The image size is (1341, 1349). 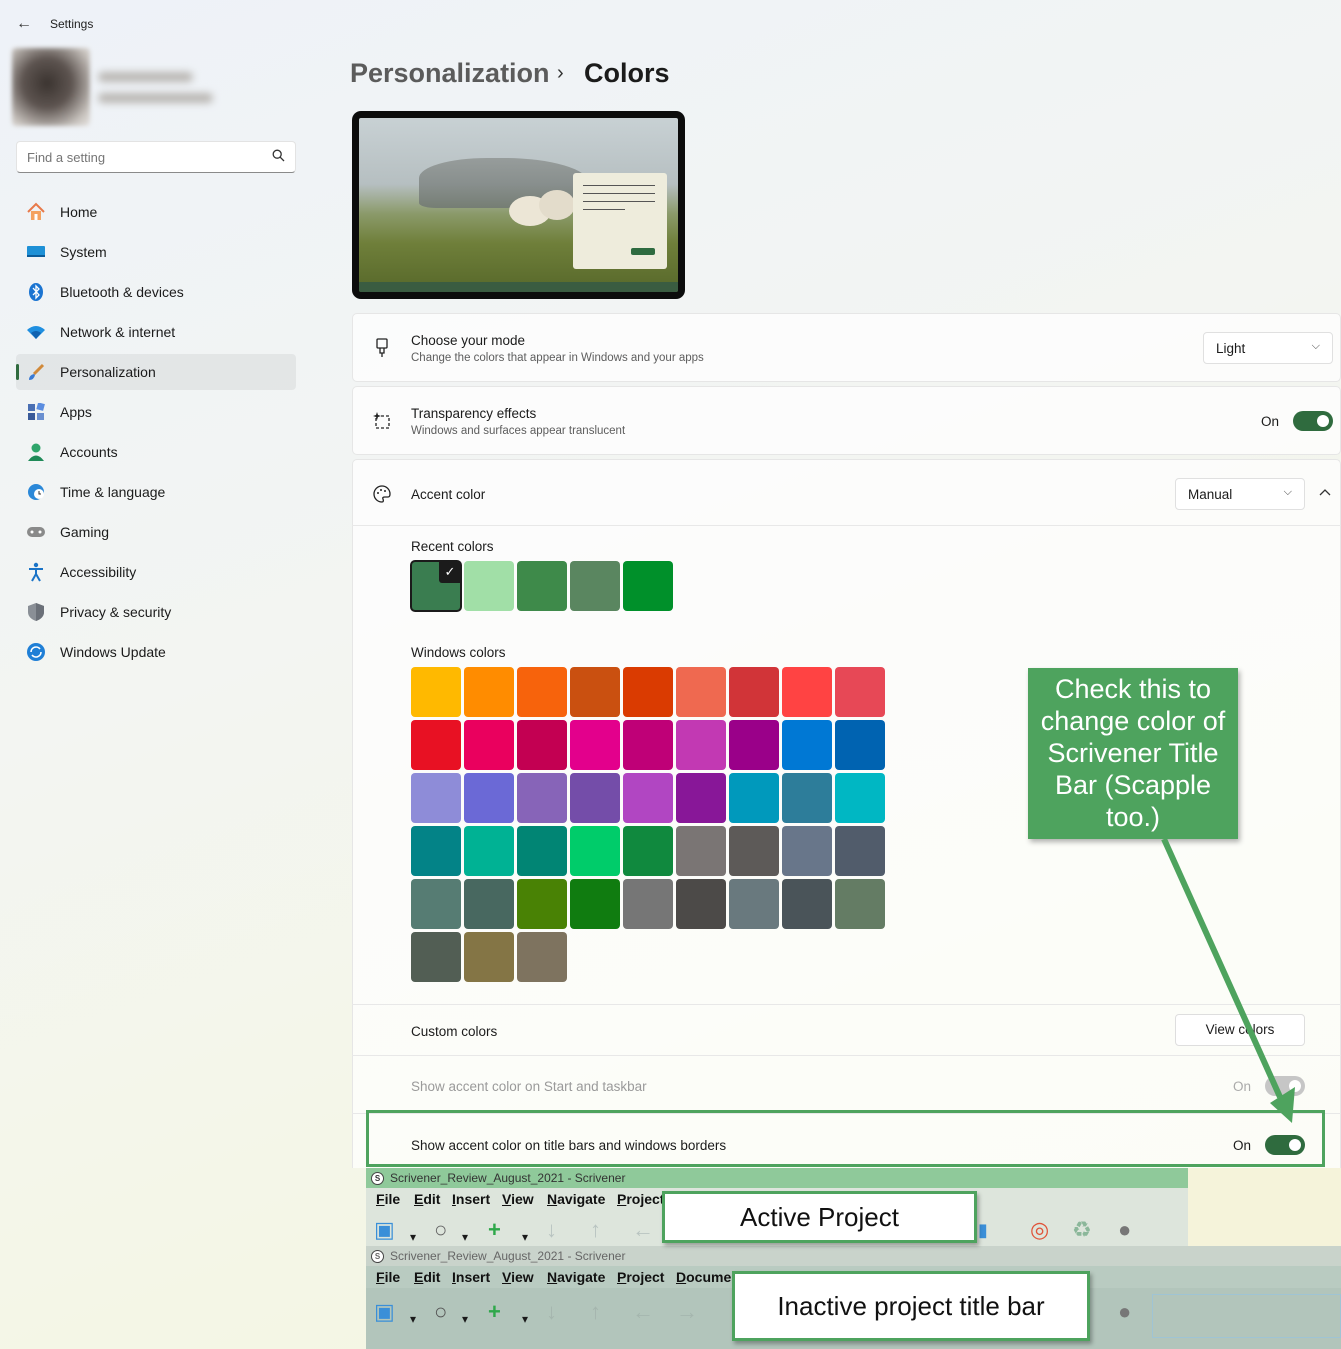 I want to click on sidebar-item-apps: Apps, so click(x=156, y=412).